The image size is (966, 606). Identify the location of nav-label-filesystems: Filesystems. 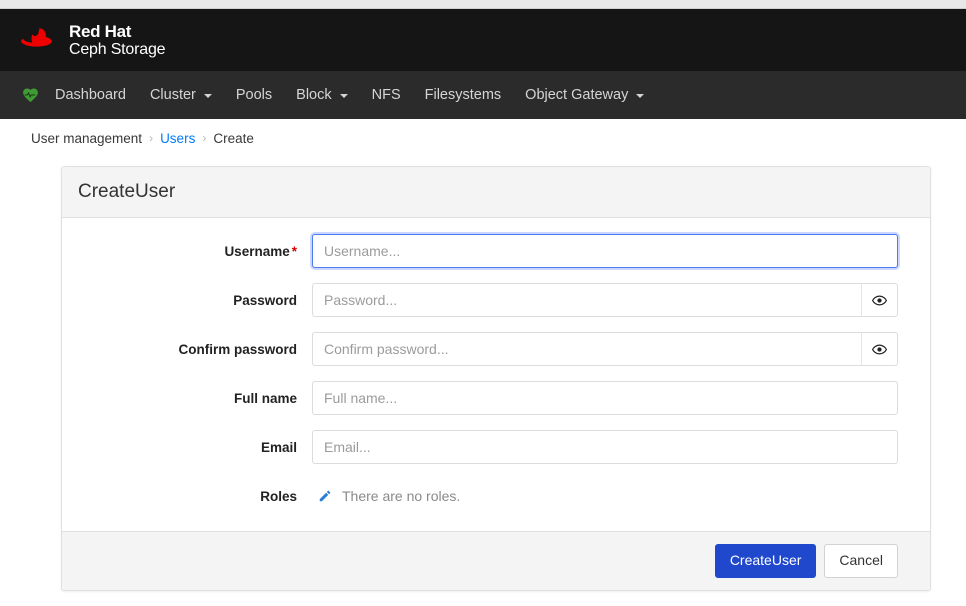
(463, 95).